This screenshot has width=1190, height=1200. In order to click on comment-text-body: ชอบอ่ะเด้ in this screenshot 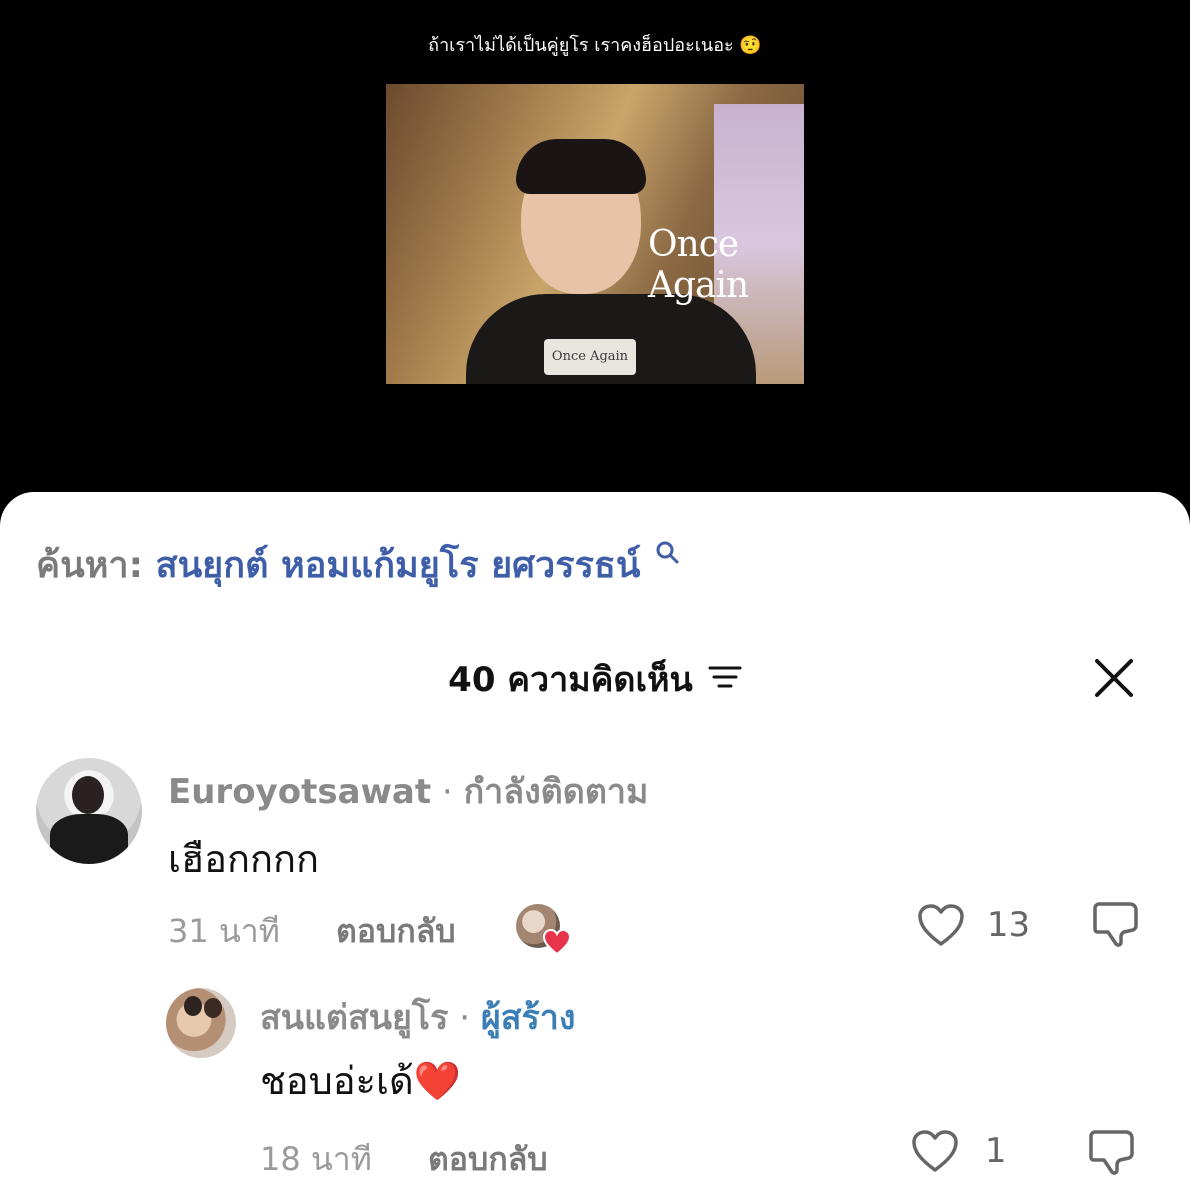, I will do `click(337, 1081)`.